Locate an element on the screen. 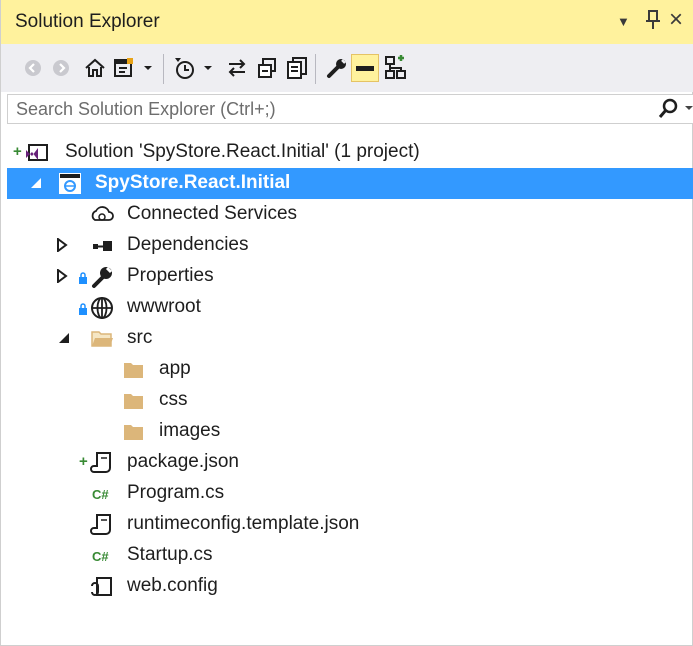 This screenshot has height=646, width=693. title-bar: Solution Explorer ▼ × is located at coordinates (347, 22).